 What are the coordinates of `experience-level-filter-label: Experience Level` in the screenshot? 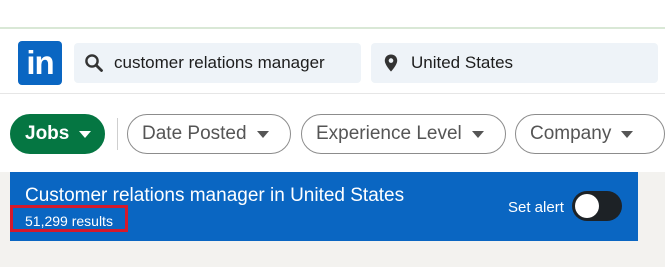 It's located at (389, 133).